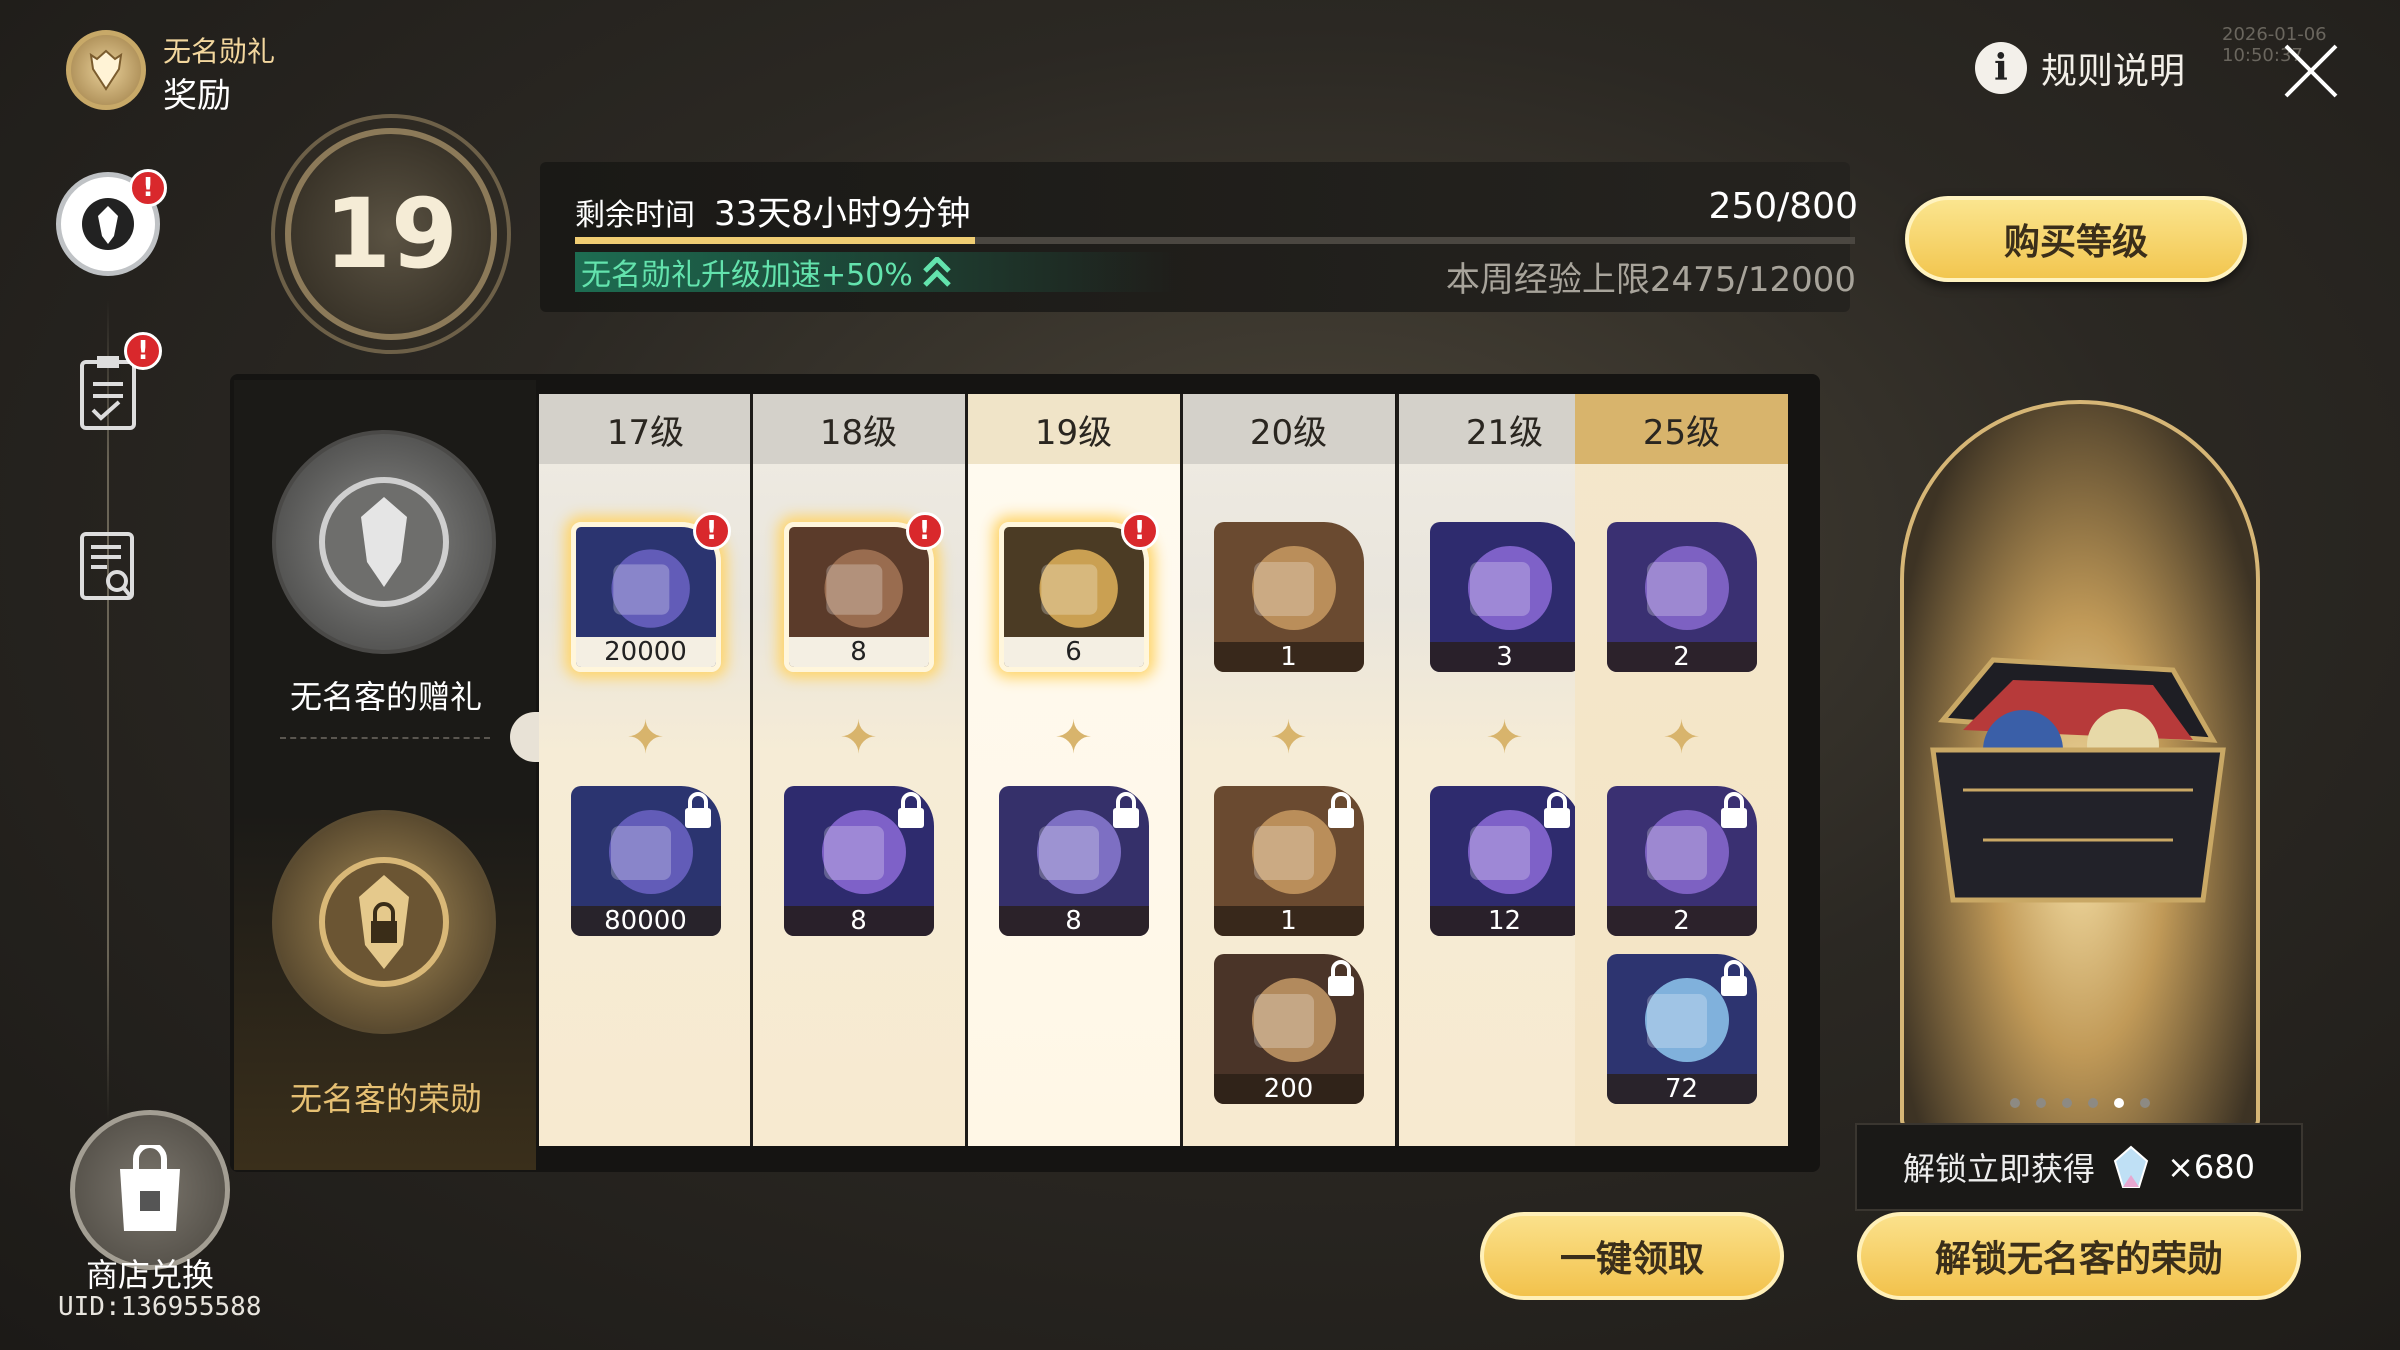 This screenshot has height=1350, width=2400. Describe the element at coordinates (937, 272) in the screenshot. I see `double-chevron-up-icon` at that location.